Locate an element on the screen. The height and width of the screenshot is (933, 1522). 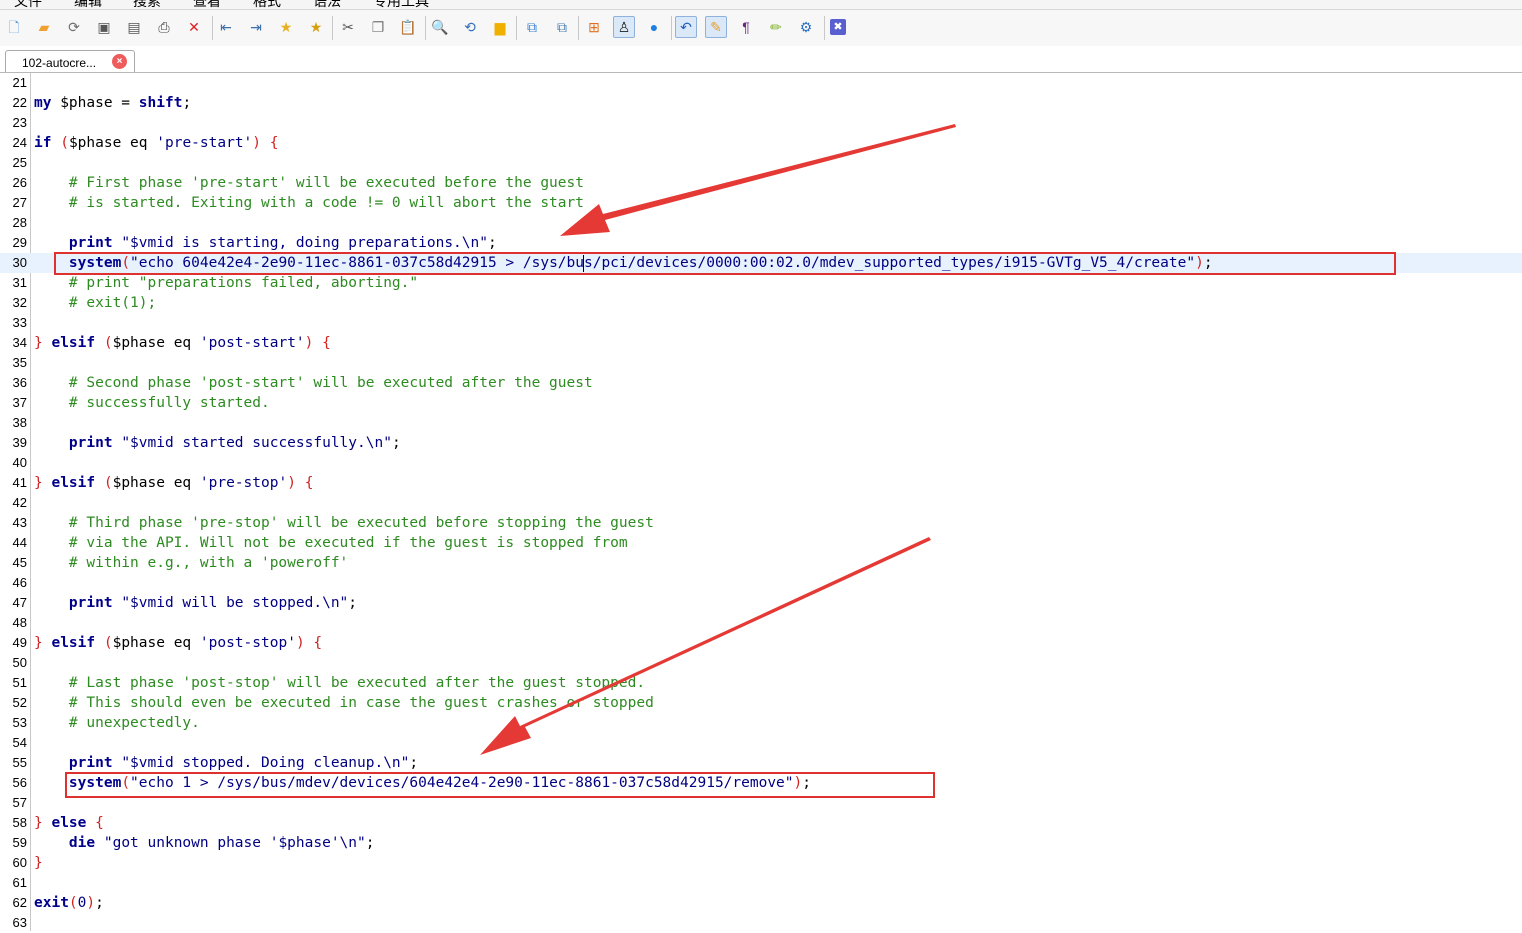
code-line: 47 print "$vmid will be stopped.\n"; is located at coordinates (761, 603).